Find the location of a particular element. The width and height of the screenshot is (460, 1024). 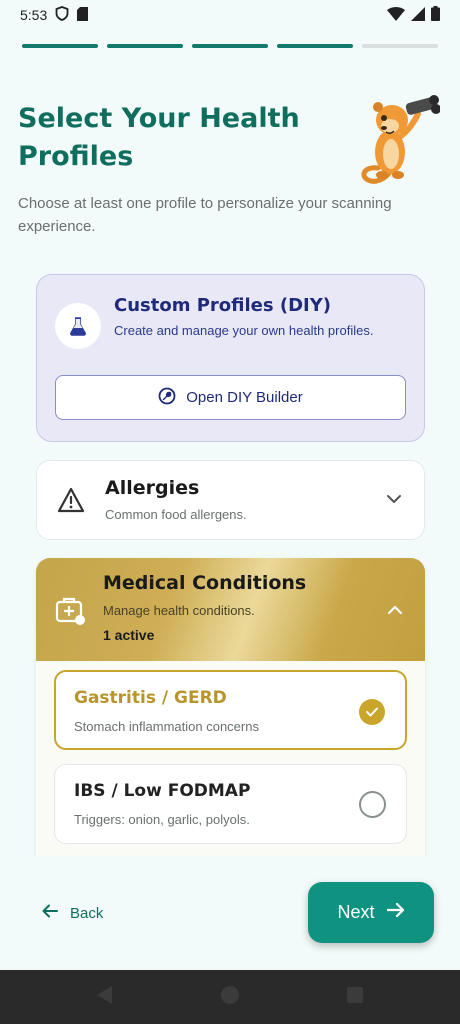

arrow-left-icon is located at coordinates (50, 913).